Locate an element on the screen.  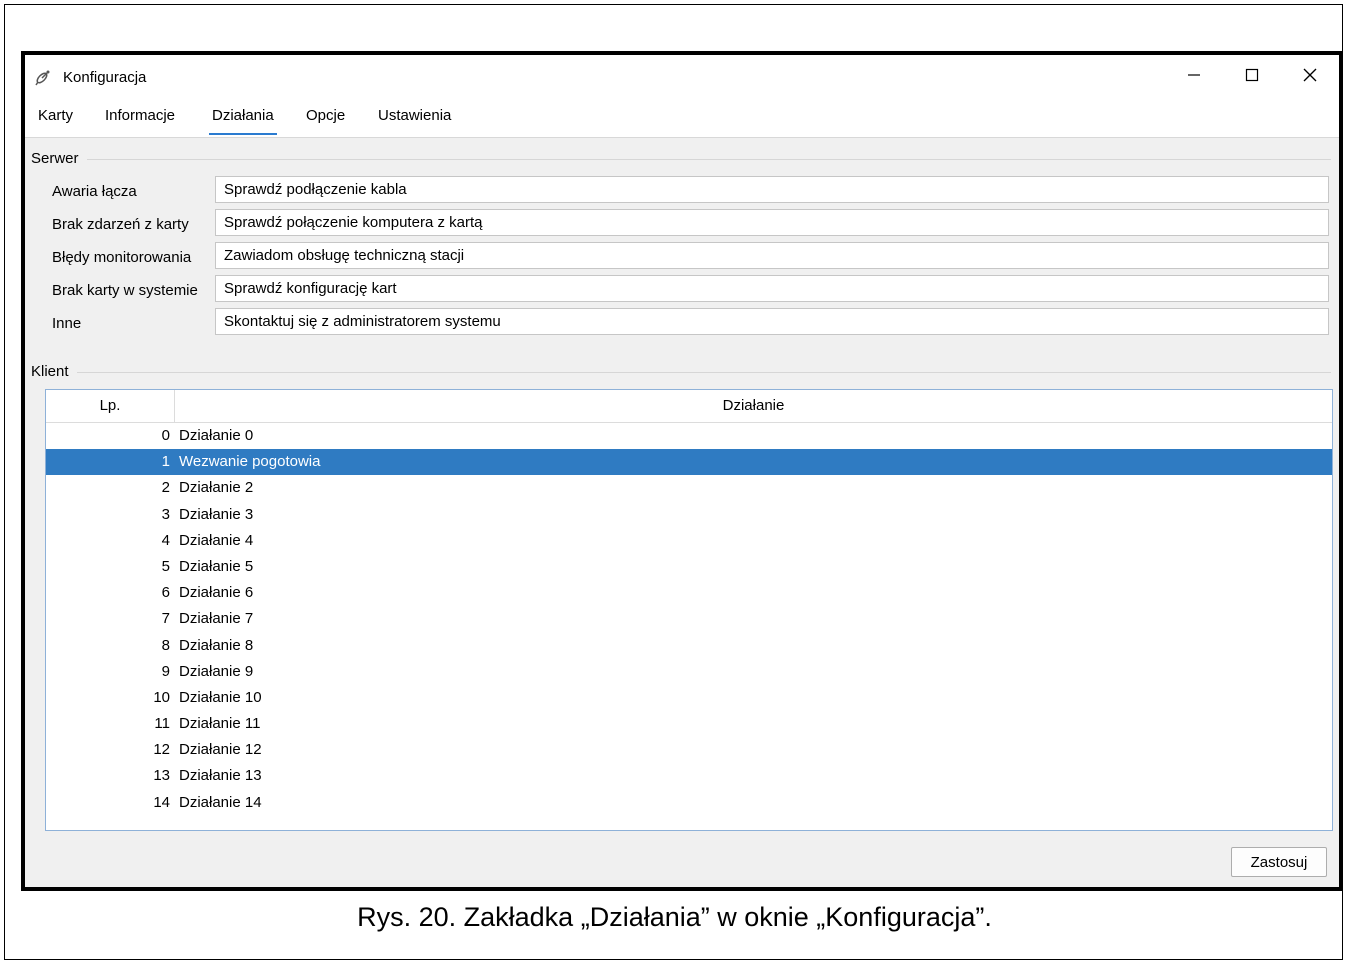
server-label-no-card-in-system: Brak karty w systemie is located at coordinates (125, 290).